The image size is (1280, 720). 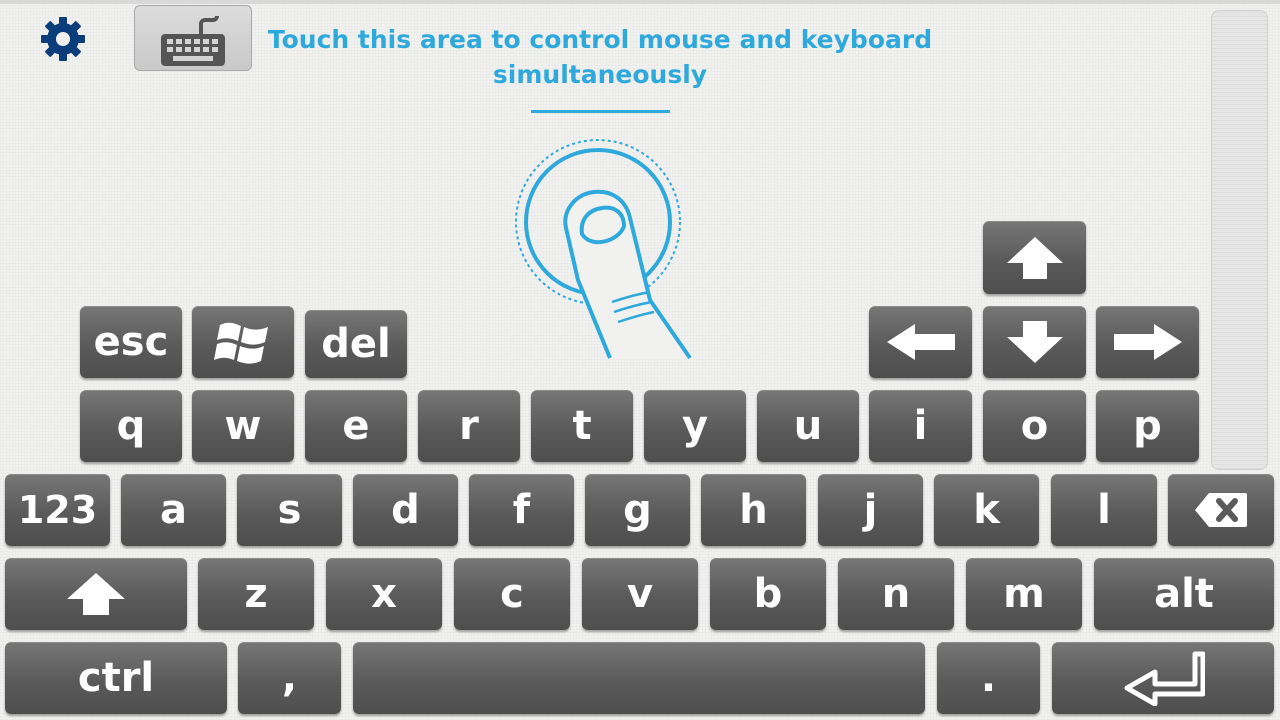 I want to click on key-e: e, so click(x=356, y=426).